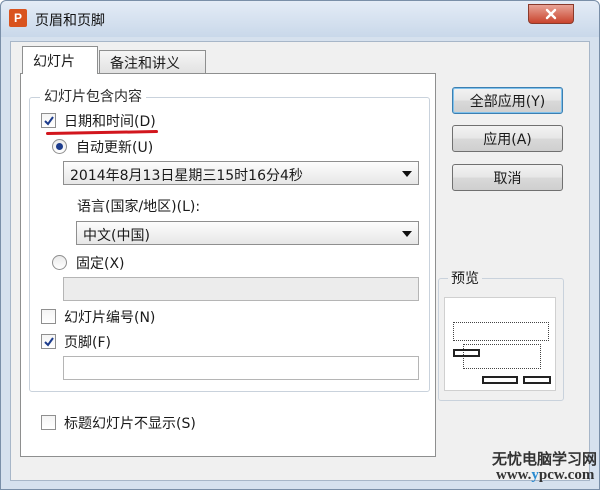  What do you see at coordinates (110, 121) in the screenshot?
I see `date-time-label: 日期和时间(D)` at bounding box center [110, 121].